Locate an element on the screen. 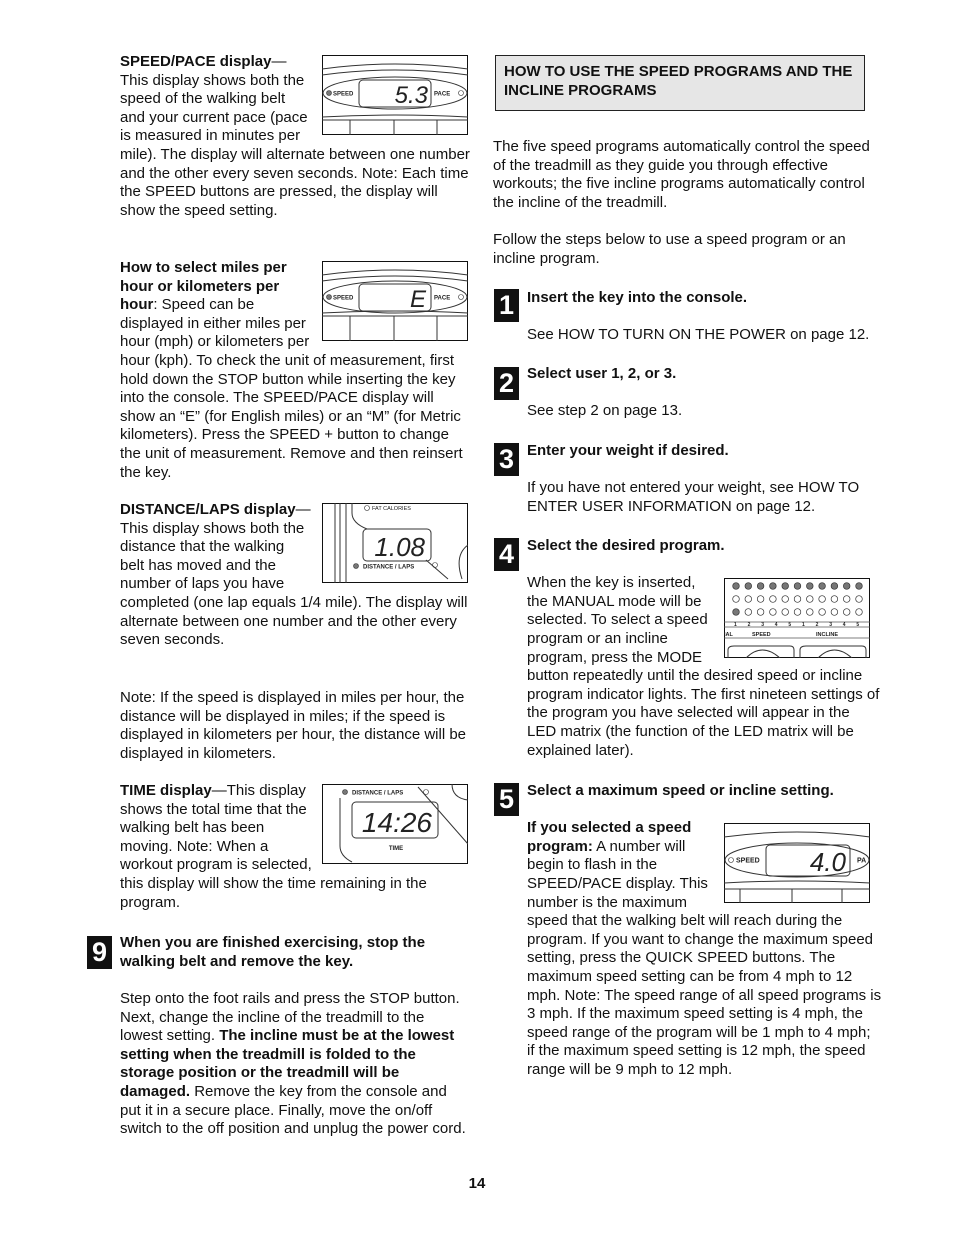 This screenshot has width=954, height=1235. max-speed-value: 4.0 is located at coordinates (828, 862).